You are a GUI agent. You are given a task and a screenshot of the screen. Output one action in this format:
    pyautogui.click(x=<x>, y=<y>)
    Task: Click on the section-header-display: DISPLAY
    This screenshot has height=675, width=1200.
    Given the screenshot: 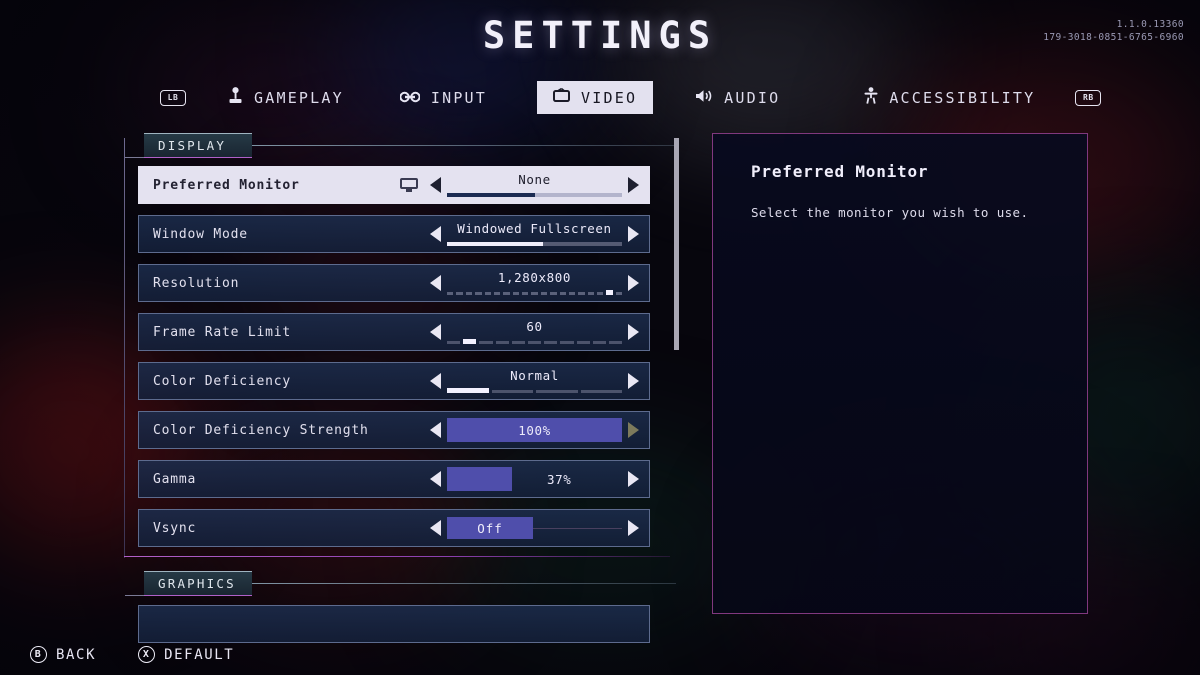 What is the action you would take?
    pyautogui.click(x=400, y=145)
    